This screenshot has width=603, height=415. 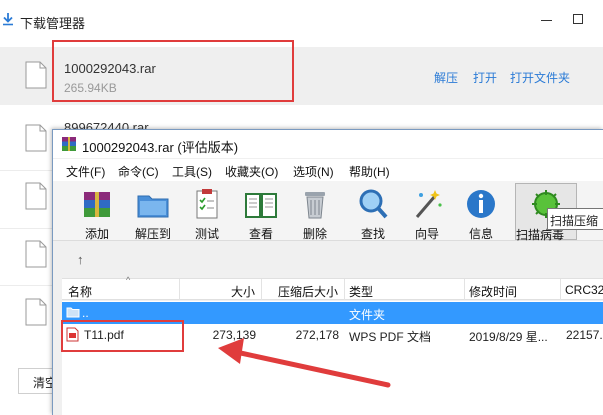 What do you see at coordinates (480, 234) in the screenshot?
I see `info-label: 信息` at bounding box center [480, 234].